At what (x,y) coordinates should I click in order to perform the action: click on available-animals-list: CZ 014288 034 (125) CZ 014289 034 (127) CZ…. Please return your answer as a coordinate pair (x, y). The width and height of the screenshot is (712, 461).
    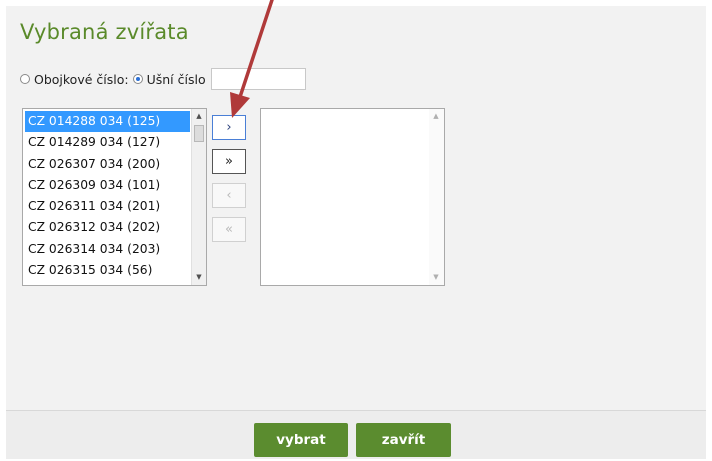
    Looking at the image, I should click on (114, 197).